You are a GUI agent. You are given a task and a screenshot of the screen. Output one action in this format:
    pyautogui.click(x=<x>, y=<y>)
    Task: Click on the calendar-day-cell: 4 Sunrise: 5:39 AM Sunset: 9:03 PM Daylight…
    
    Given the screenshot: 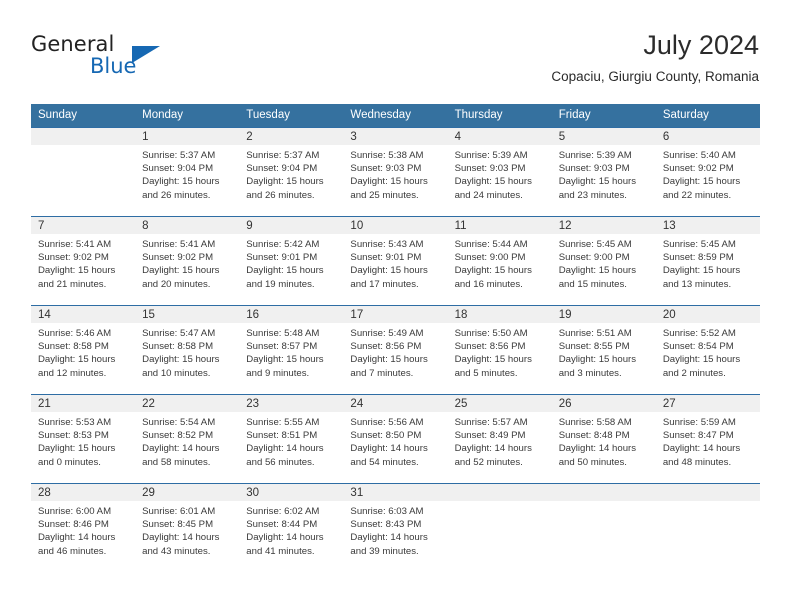 What is the action you would take?
    pyautogui.click(x=499, y=172)
    